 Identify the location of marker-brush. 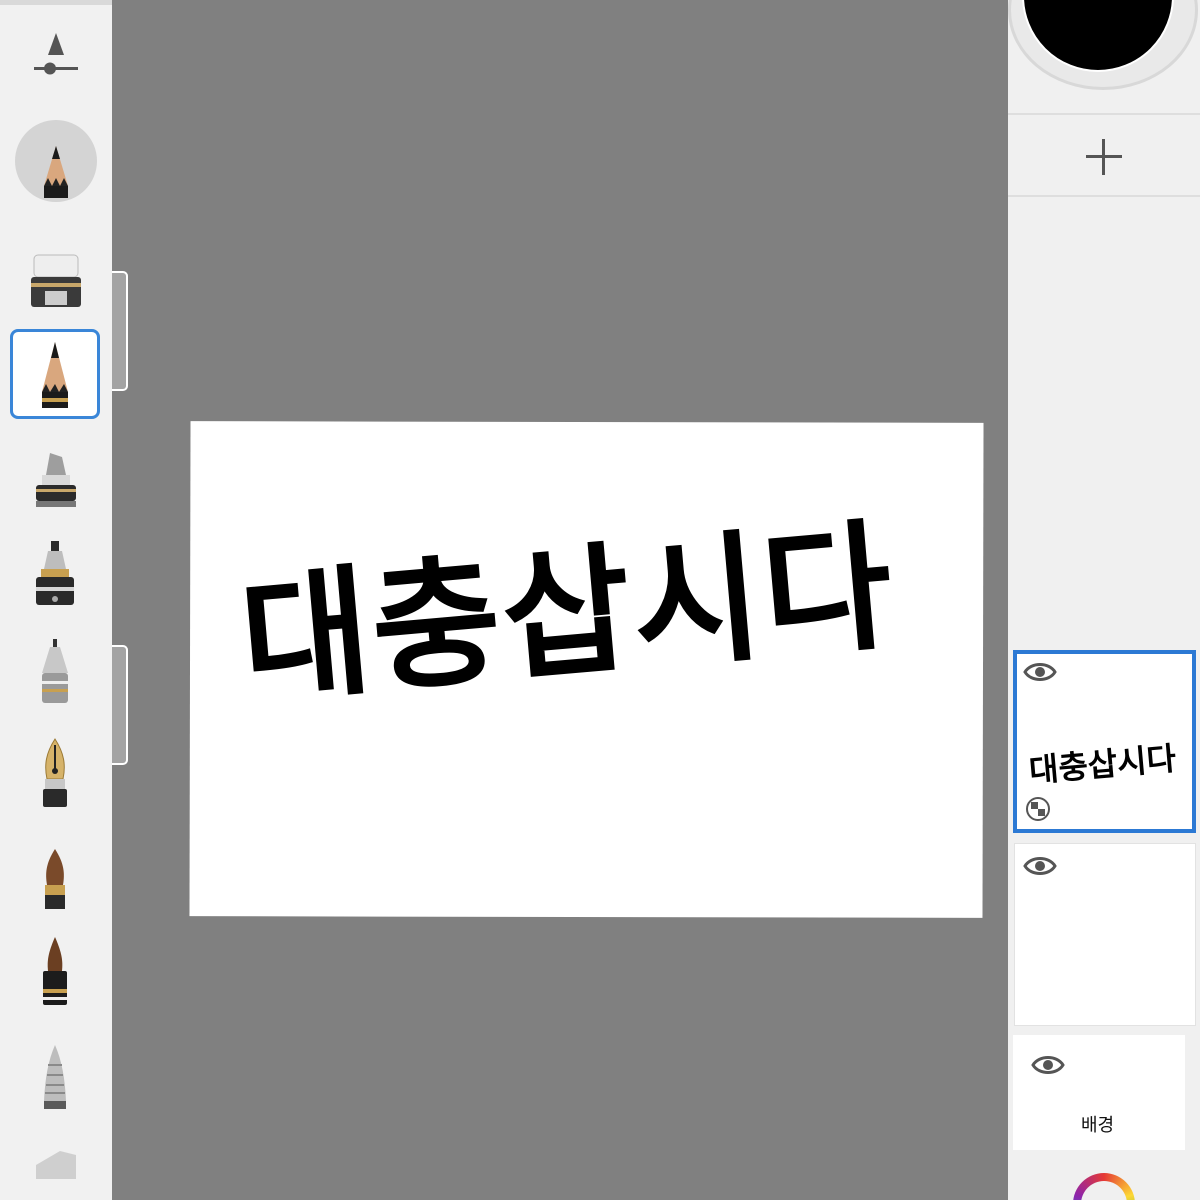
(55, 482).